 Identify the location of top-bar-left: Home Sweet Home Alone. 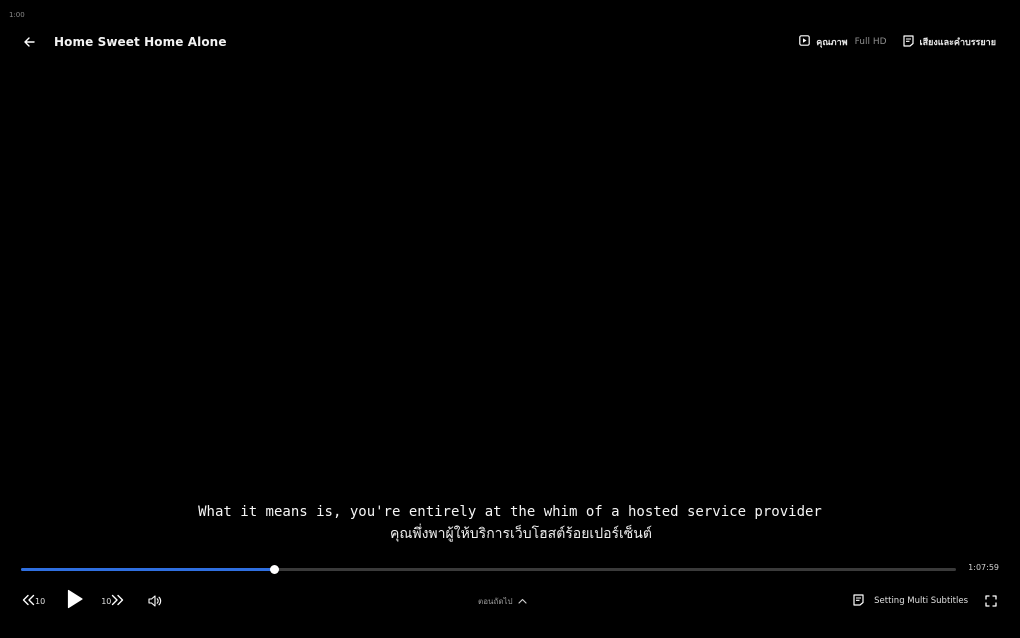
(123, 42).